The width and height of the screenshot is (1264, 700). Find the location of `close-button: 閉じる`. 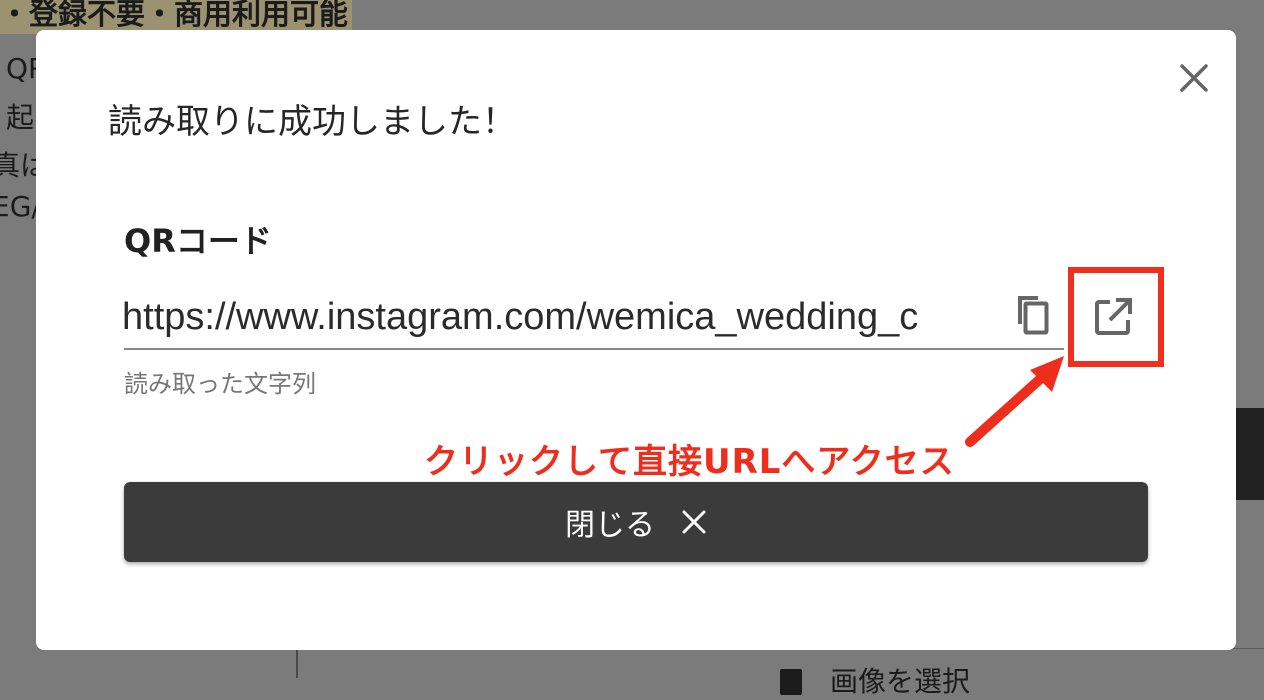

close-button: 閉じる is located at coordinates (636, 522).